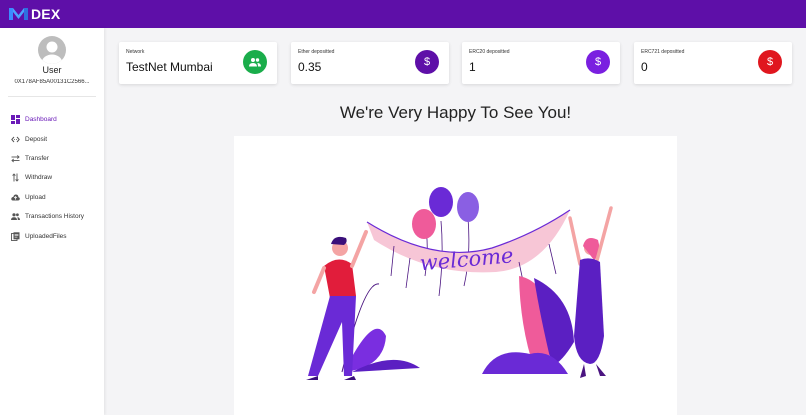 The height and width of the screenshot is (415, 806). I want to click on card-title: Network, so click(135, 52).